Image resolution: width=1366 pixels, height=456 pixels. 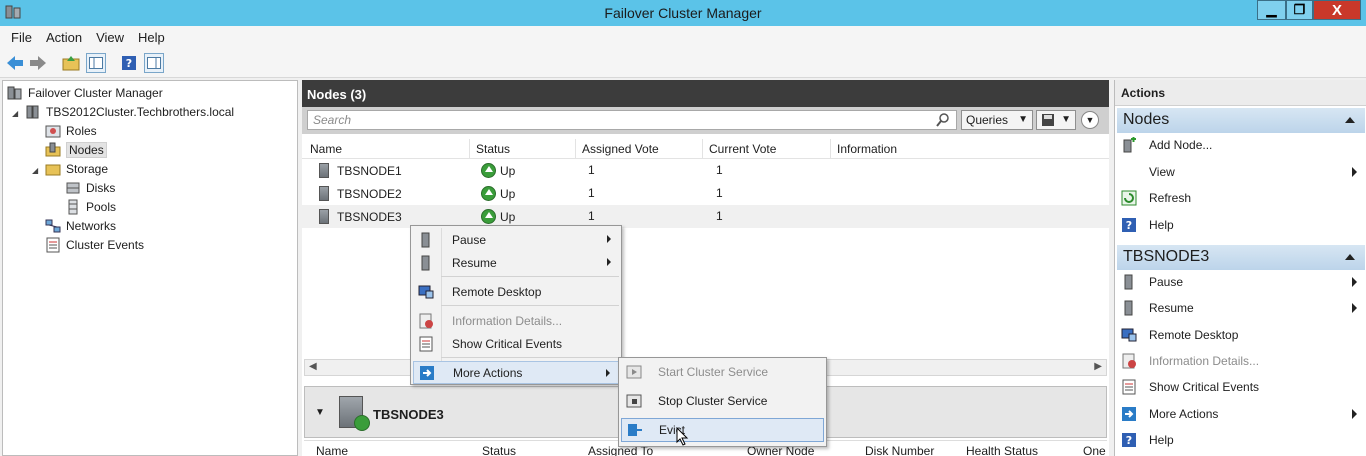 I want to click on resume-icon, so click(x=426, y=263).